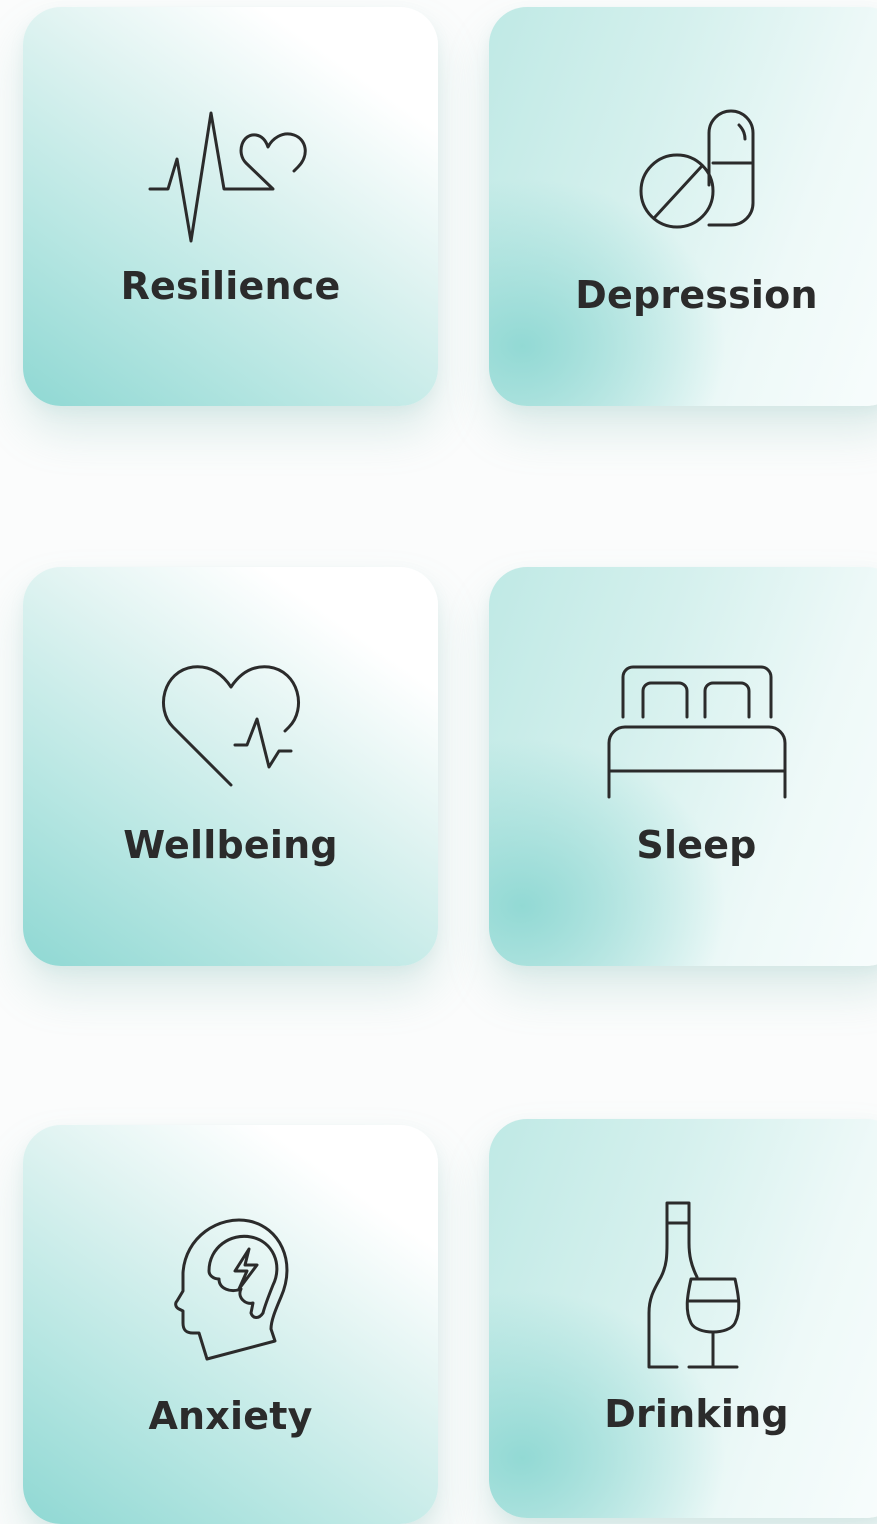  I want to click on category-card-drinking: Drinking, so click(683, 1318).